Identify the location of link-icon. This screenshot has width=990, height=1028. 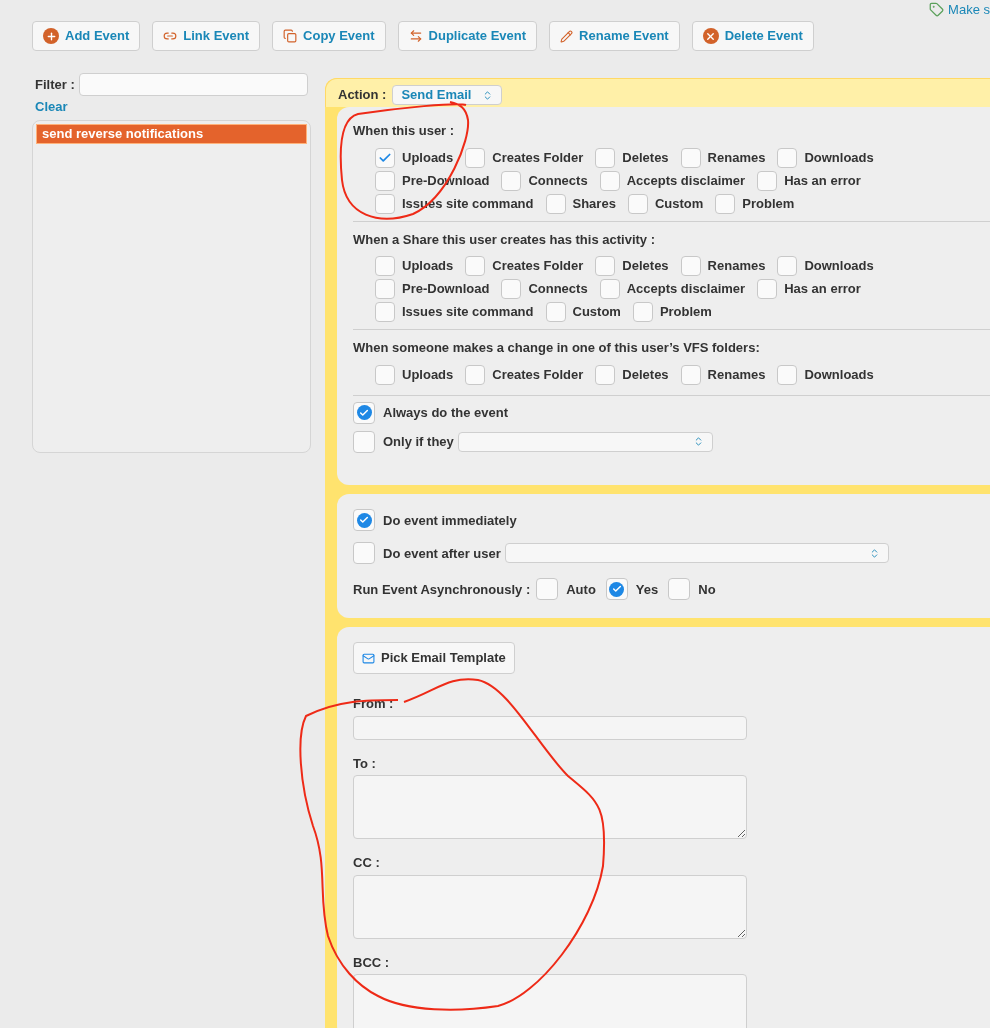
(170, 36).